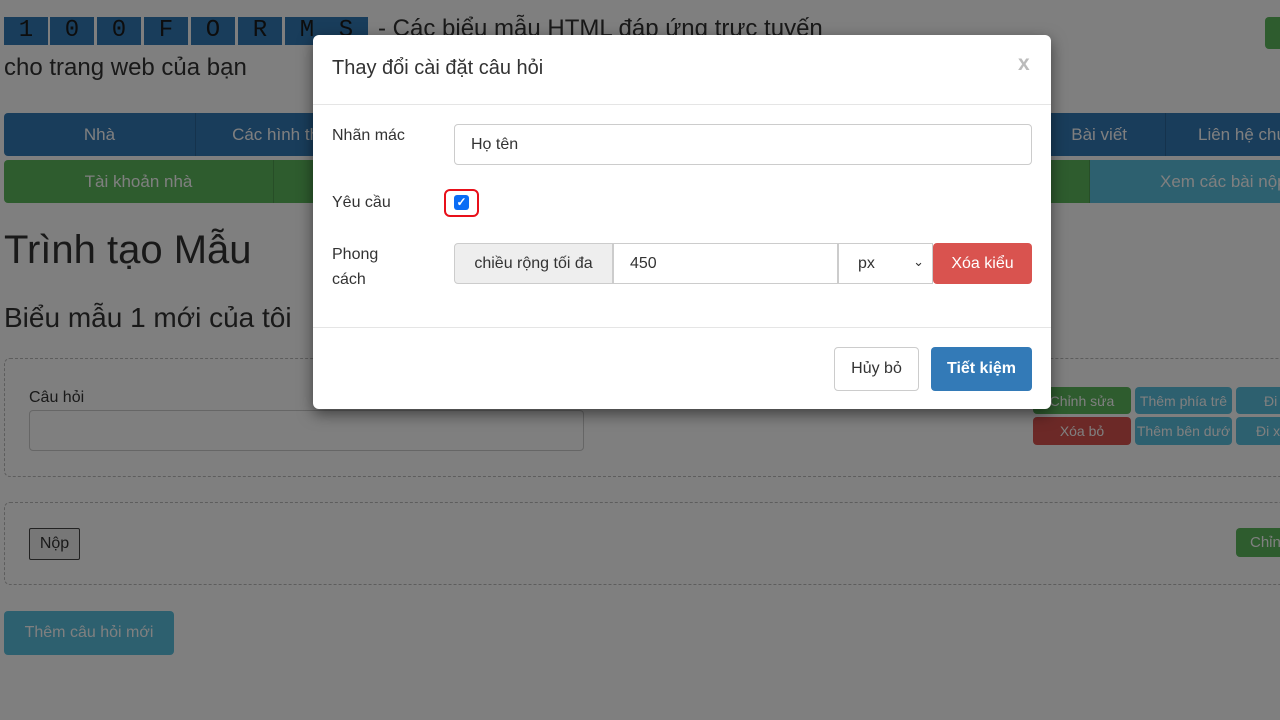 The image size is (1280, 720). What do you see at coordinates (918, 261) in the screenshot?
I see `chevron-down-icon: ⌄` at bounding box center [918, 261].